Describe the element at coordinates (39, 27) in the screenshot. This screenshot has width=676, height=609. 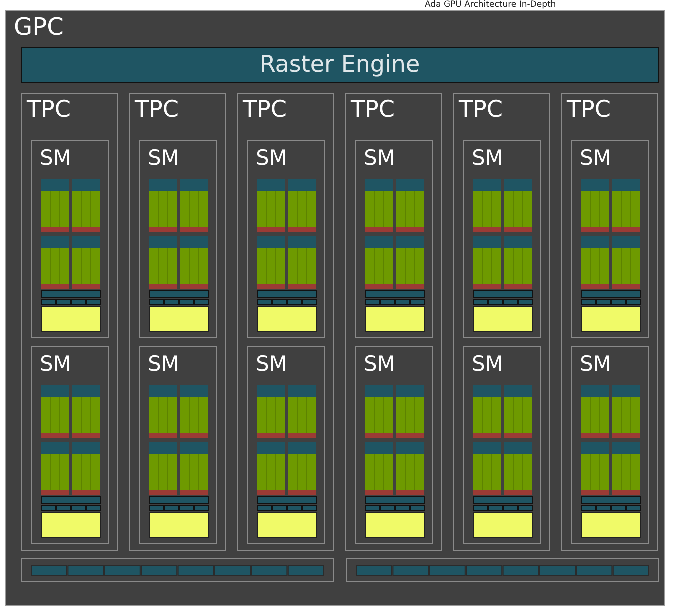
I see `gpc-label: GPC` at that location.